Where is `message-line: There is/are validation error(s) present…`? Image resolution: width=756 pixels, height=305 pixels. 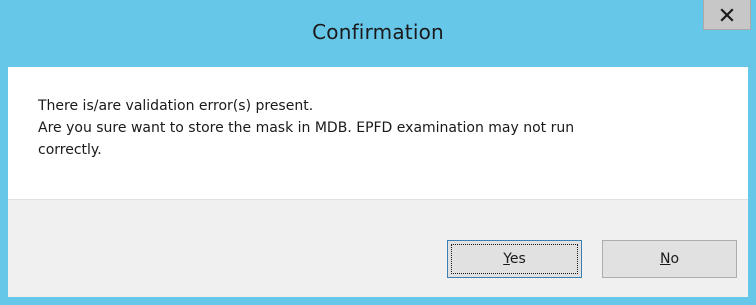
message-line: There is/are validation error(s) present… is located at coordinates (176, 106).